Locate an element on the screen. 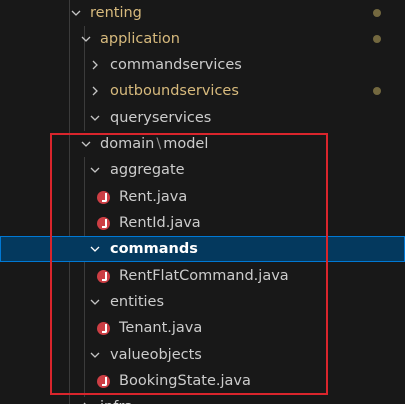 This screenshot has width=405, height=404. tree-item-label: RentFlatCommand.java is located at coordinates (204, 275).